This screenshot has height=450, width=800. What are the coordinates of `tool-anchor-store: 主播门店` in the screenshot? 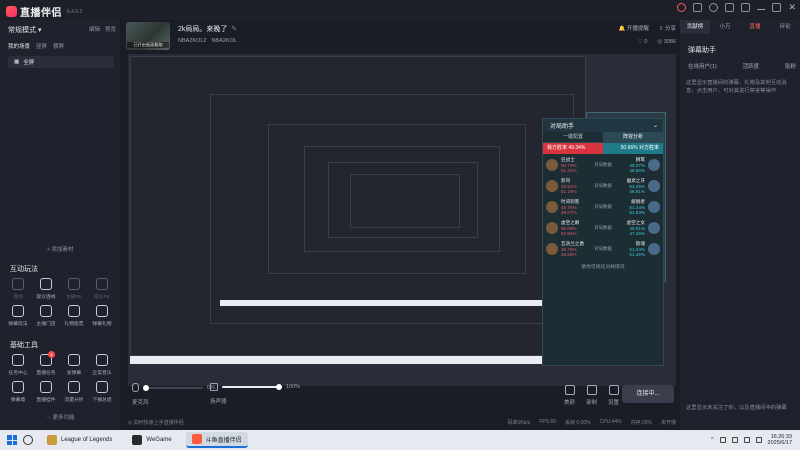 It's located at (46, 316).